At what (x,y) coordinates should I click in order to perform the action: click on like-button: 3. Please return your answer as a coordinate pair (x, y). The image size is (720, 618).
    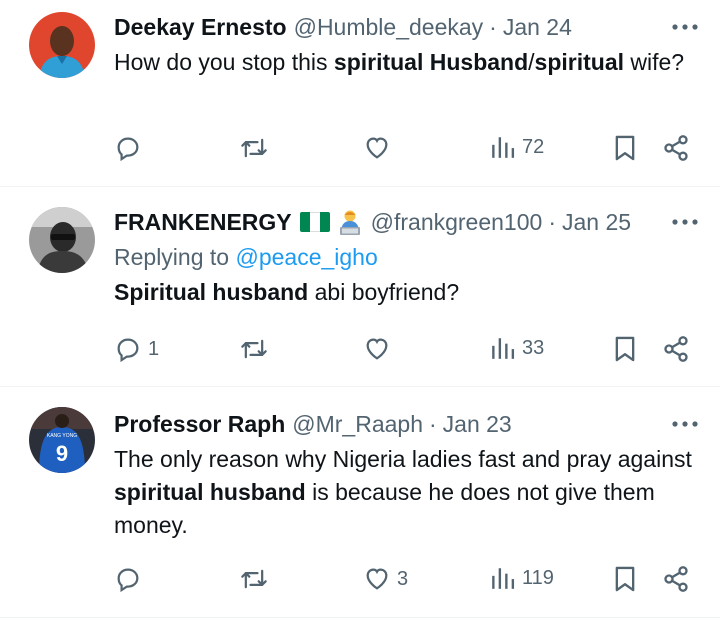
    Looking at the image, I should click on (385, 579).